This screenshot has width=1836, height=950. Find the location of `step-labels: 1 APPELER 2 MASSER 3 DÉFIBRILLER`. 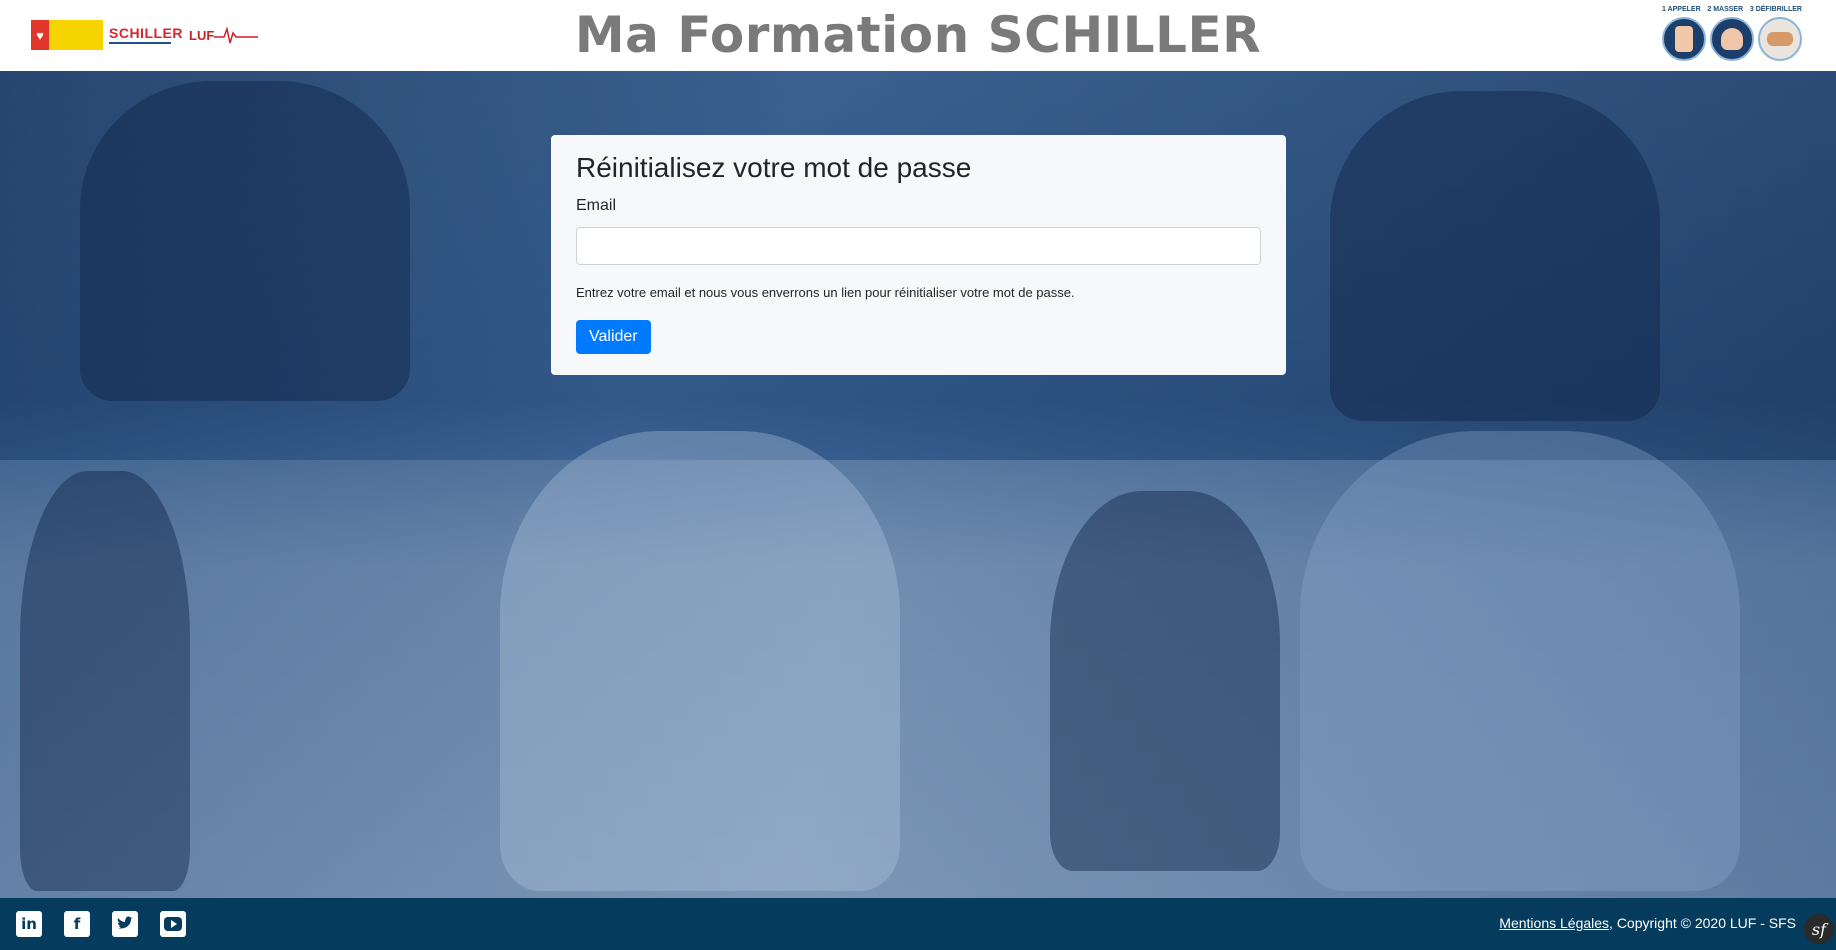

step-labels: 1 APPELER 2 MASSER 3 DÉFIBRILLER is located at coordinates (1732, 9).